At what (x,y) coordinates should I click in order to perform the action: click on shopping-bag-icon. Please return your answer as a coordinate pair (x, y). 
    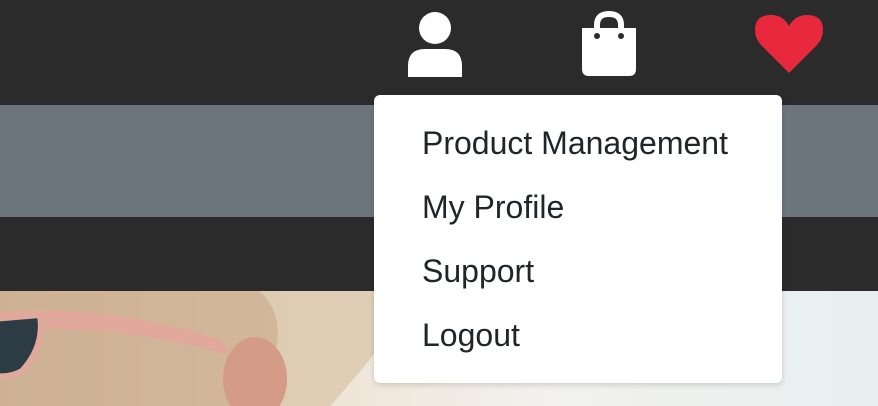
    Looking at the image, I should click on (609, 43).